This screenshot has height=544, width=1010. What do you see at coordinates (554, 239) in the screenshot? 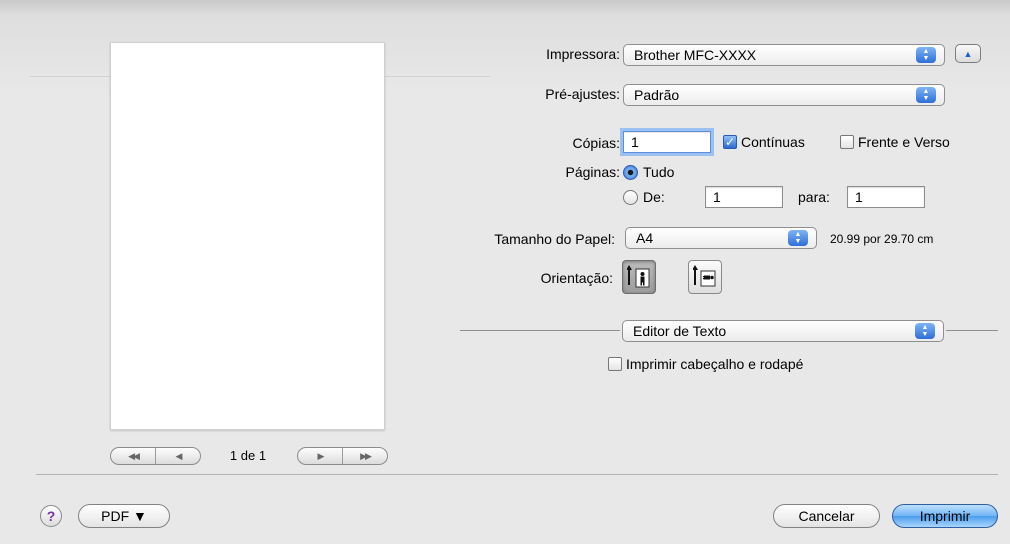
I see `paper-size-label: Tamanho do Papel:` at bounding box center [554, 239].